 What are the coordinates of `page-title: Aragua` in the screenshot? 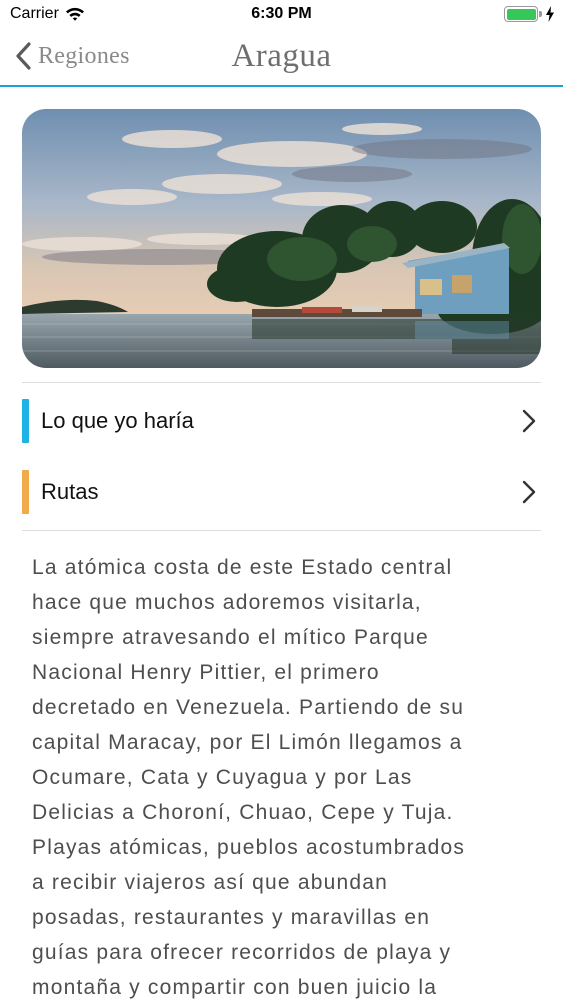 It's located at (281, 56).